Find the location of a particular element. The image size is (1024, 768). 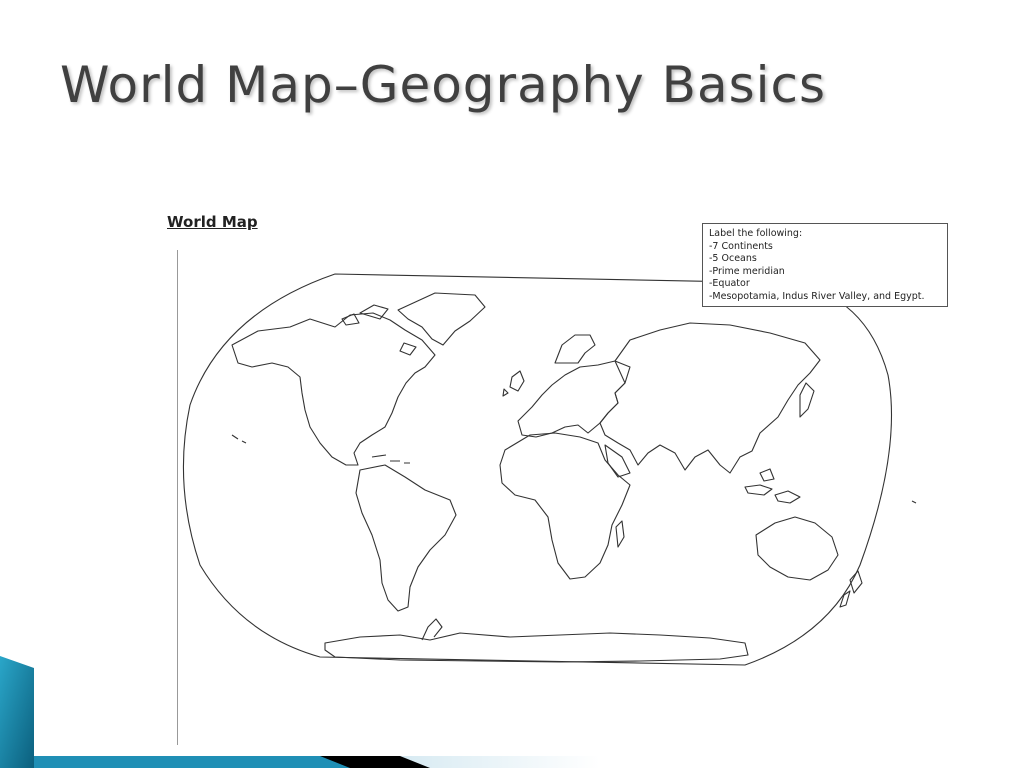

madagascar is located at coordinates (620, 534).